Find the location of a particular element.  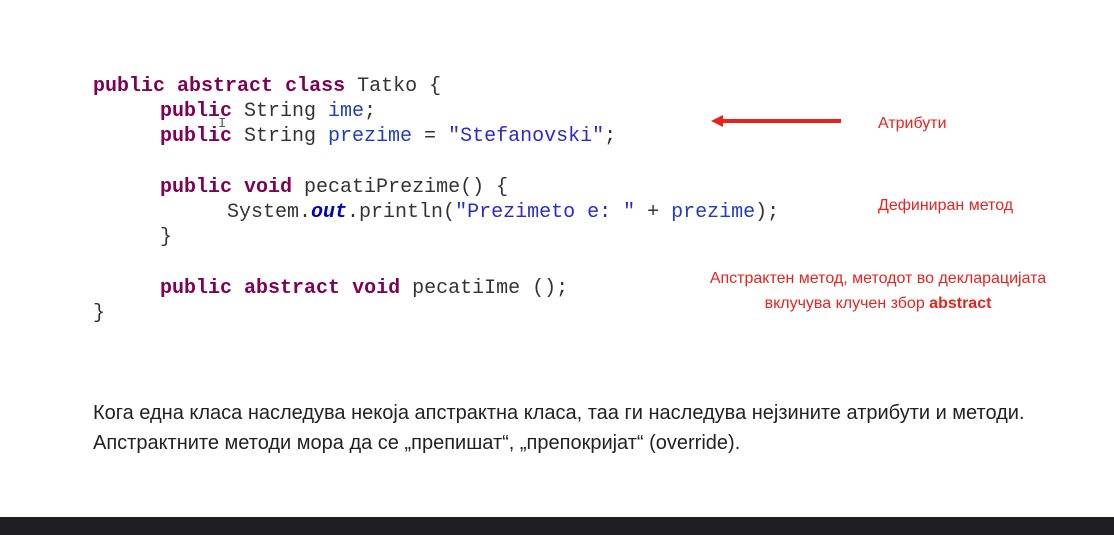

code-line-method-declaration: public void pecatiPrezime() { is located at coordinates (334, 187).